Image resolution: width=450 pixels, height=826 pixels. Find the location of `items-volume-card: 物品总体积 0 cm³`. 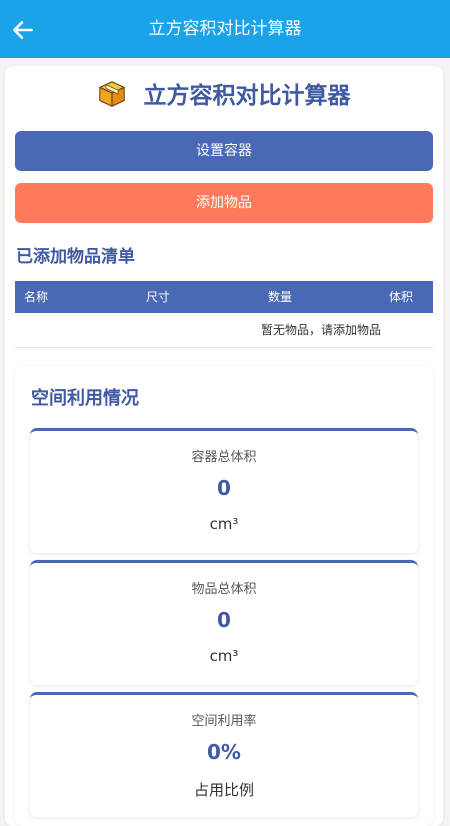

items-volume-card: 物品总体积 0 cm³ is located at coordinates (224, 622).